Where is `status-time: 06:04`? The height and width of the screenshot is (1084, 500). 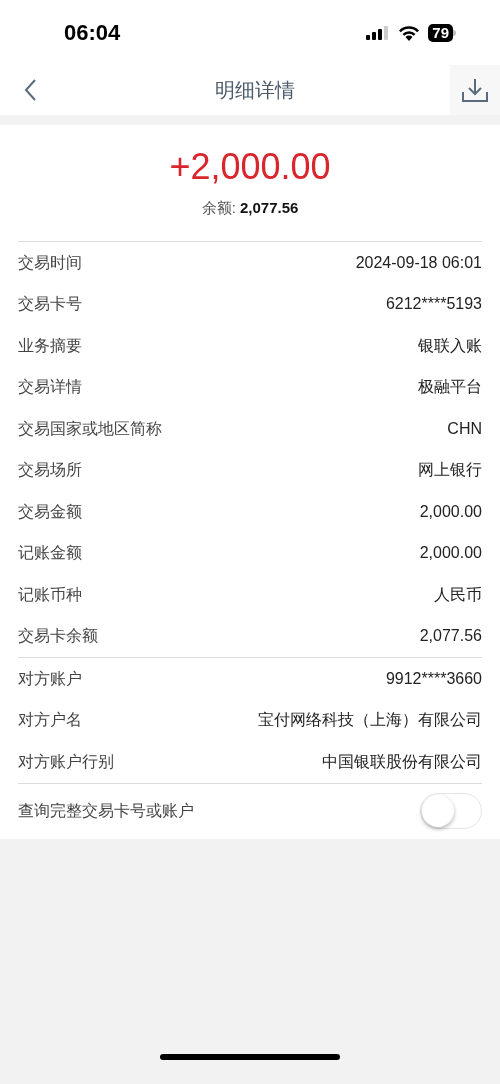
status-time: 06:04 is located at coordinates (92, 33).